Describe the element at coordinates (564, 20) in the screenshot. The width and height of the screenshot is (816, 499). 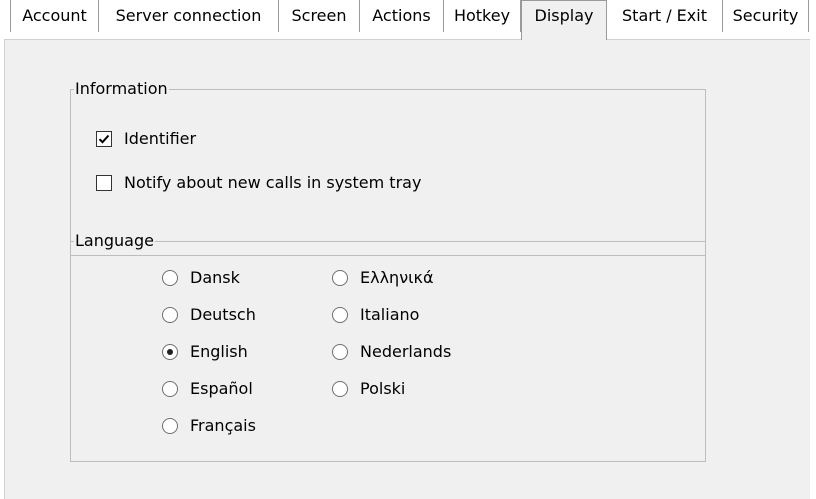
I see `tab-display: Display` at that location.